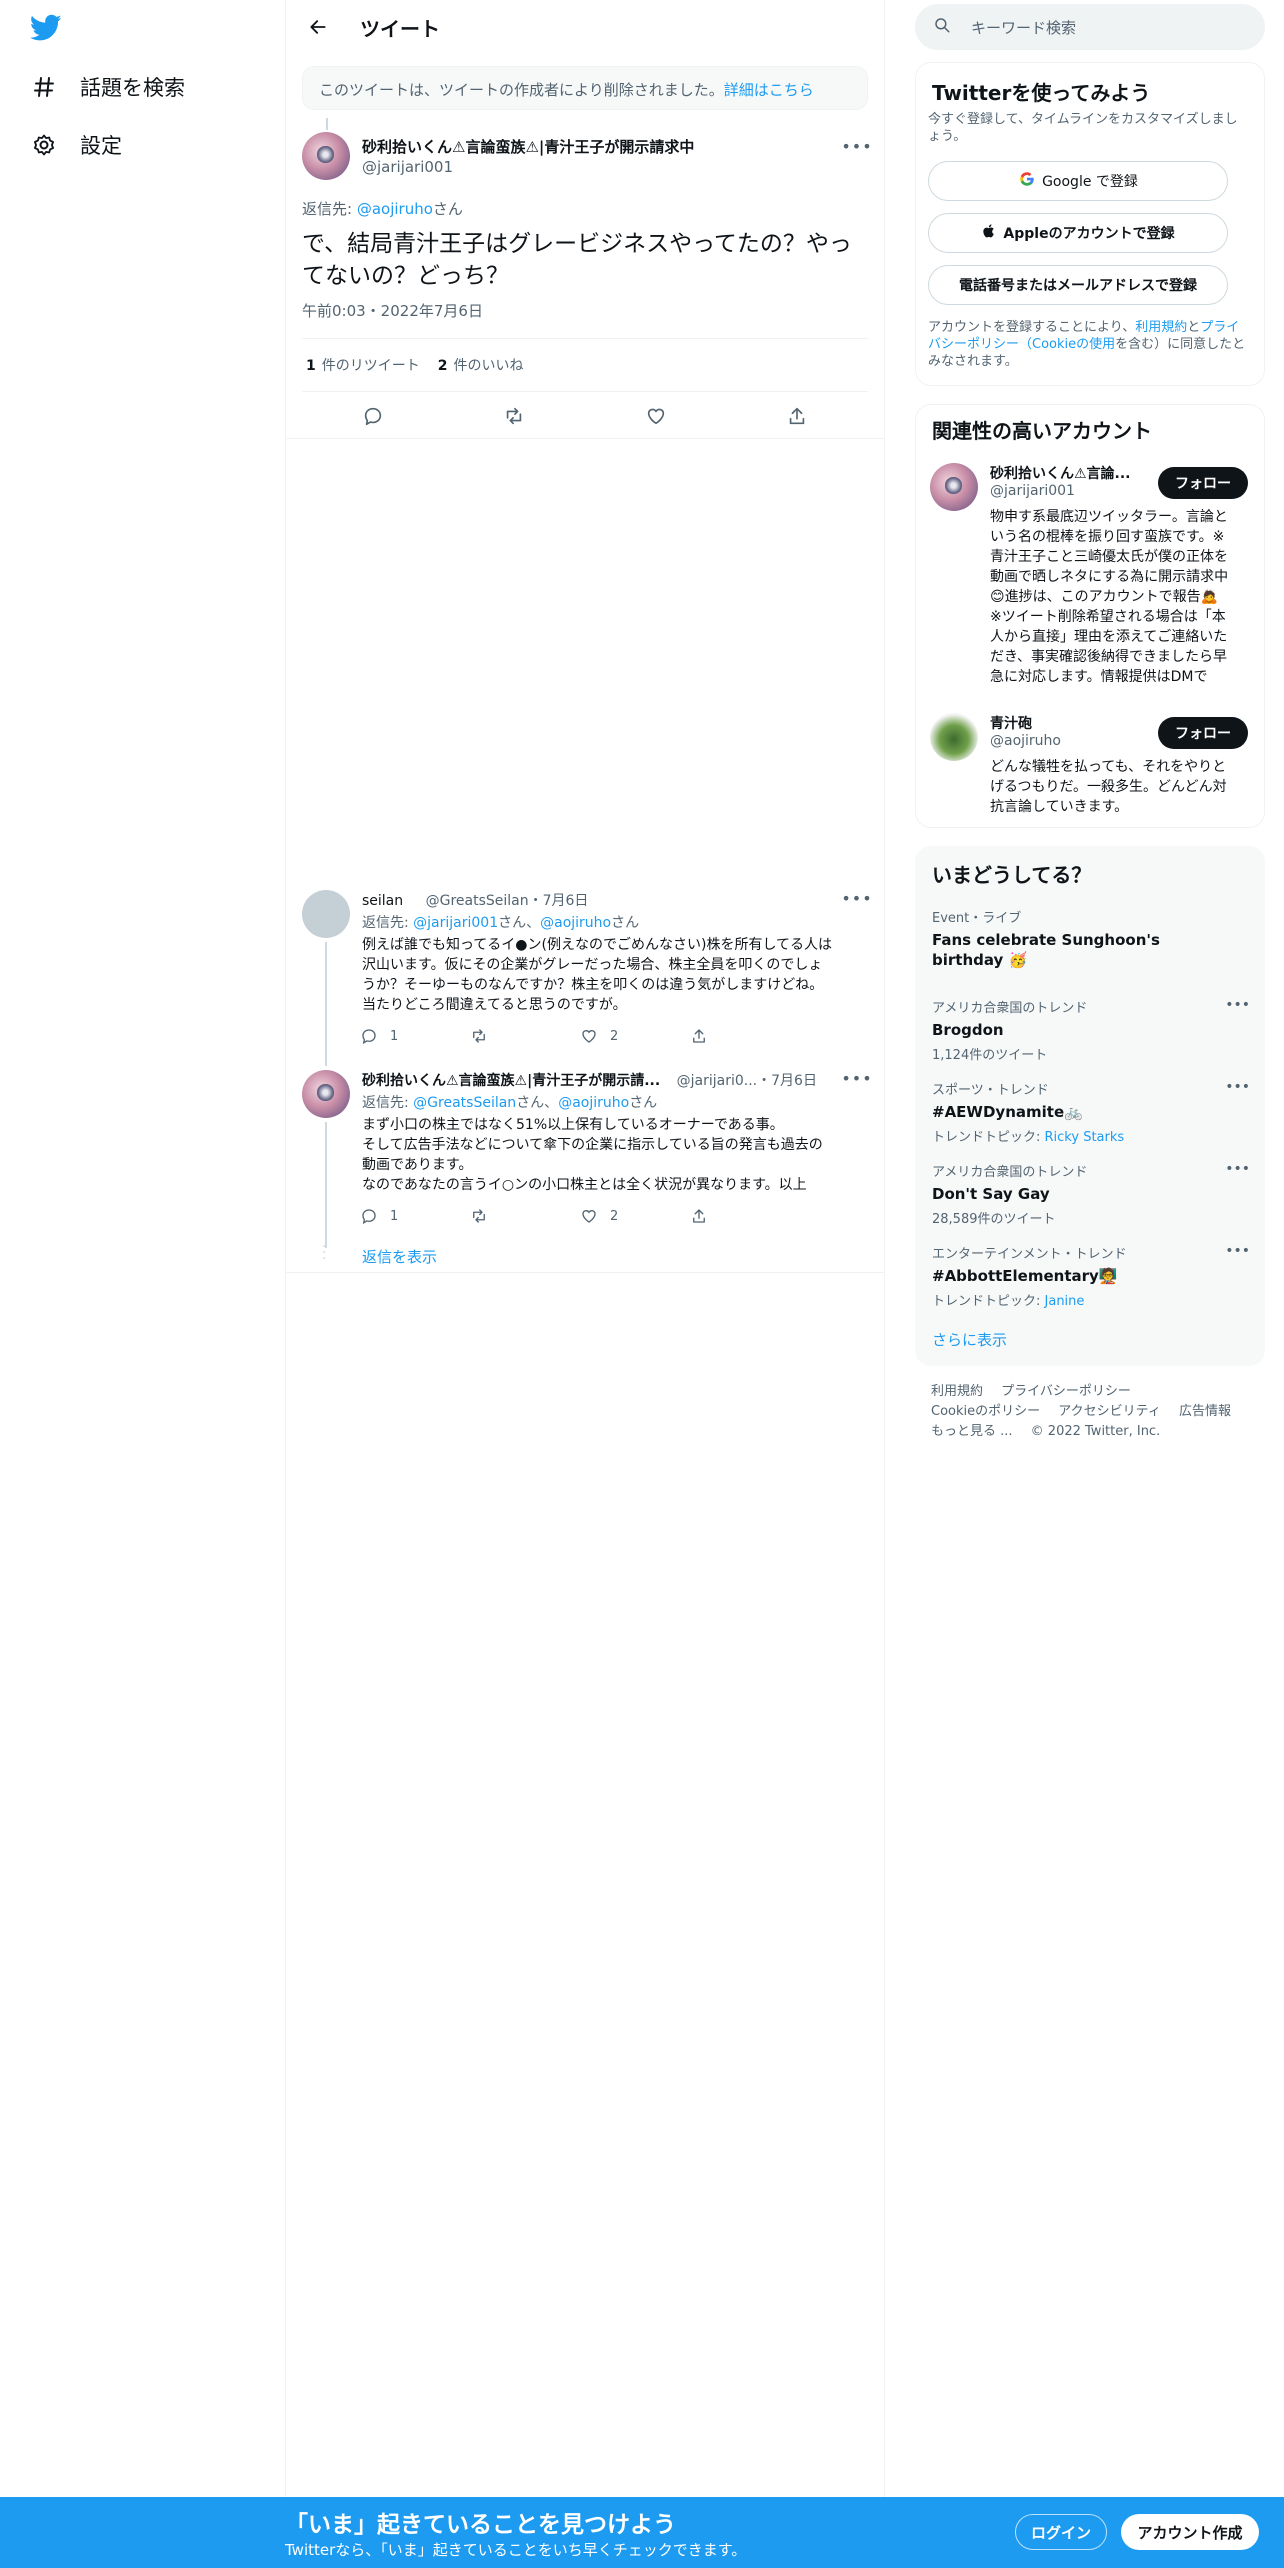 The width and height of the screenshot is (1284, 2568). I want to click on twitter-logo-icon, so click(47, 29).